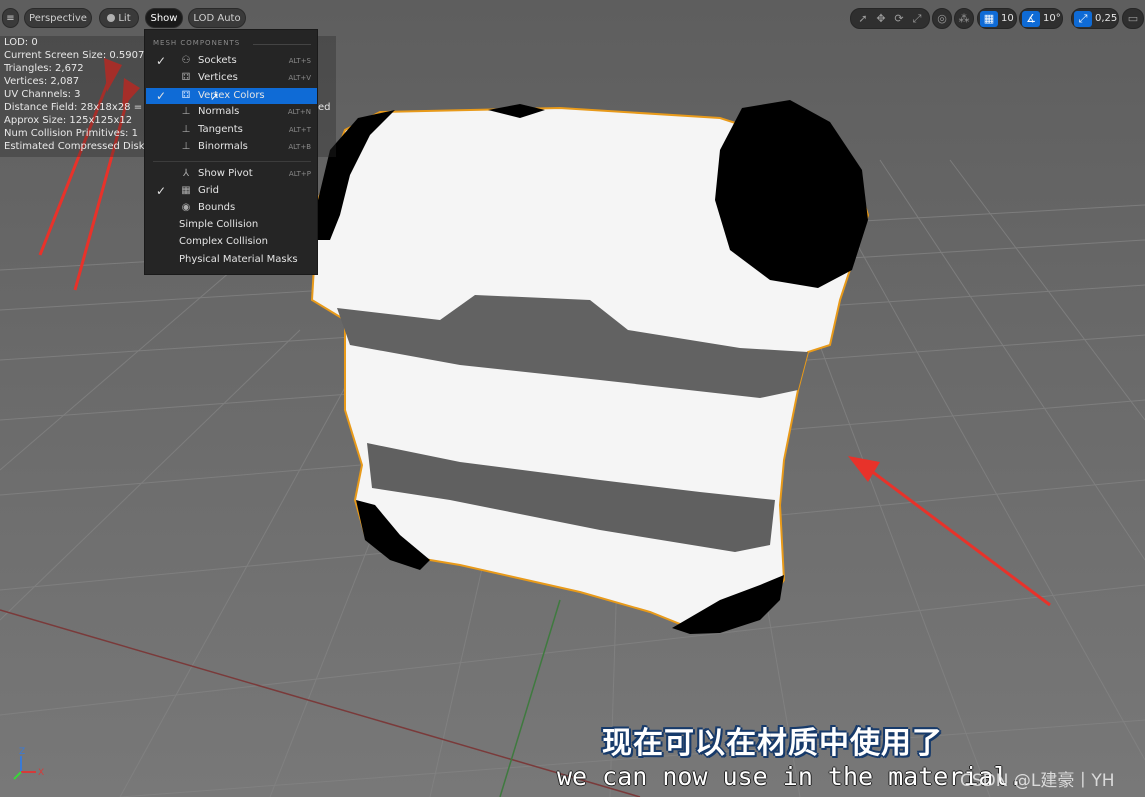 This screenshot has width=1145, height=797. What do you see at coordinates (68, 120) in the screenshot?
I see `stat-approx-size: Approx Size: 125x125x12` at bounding box center [68, 120].